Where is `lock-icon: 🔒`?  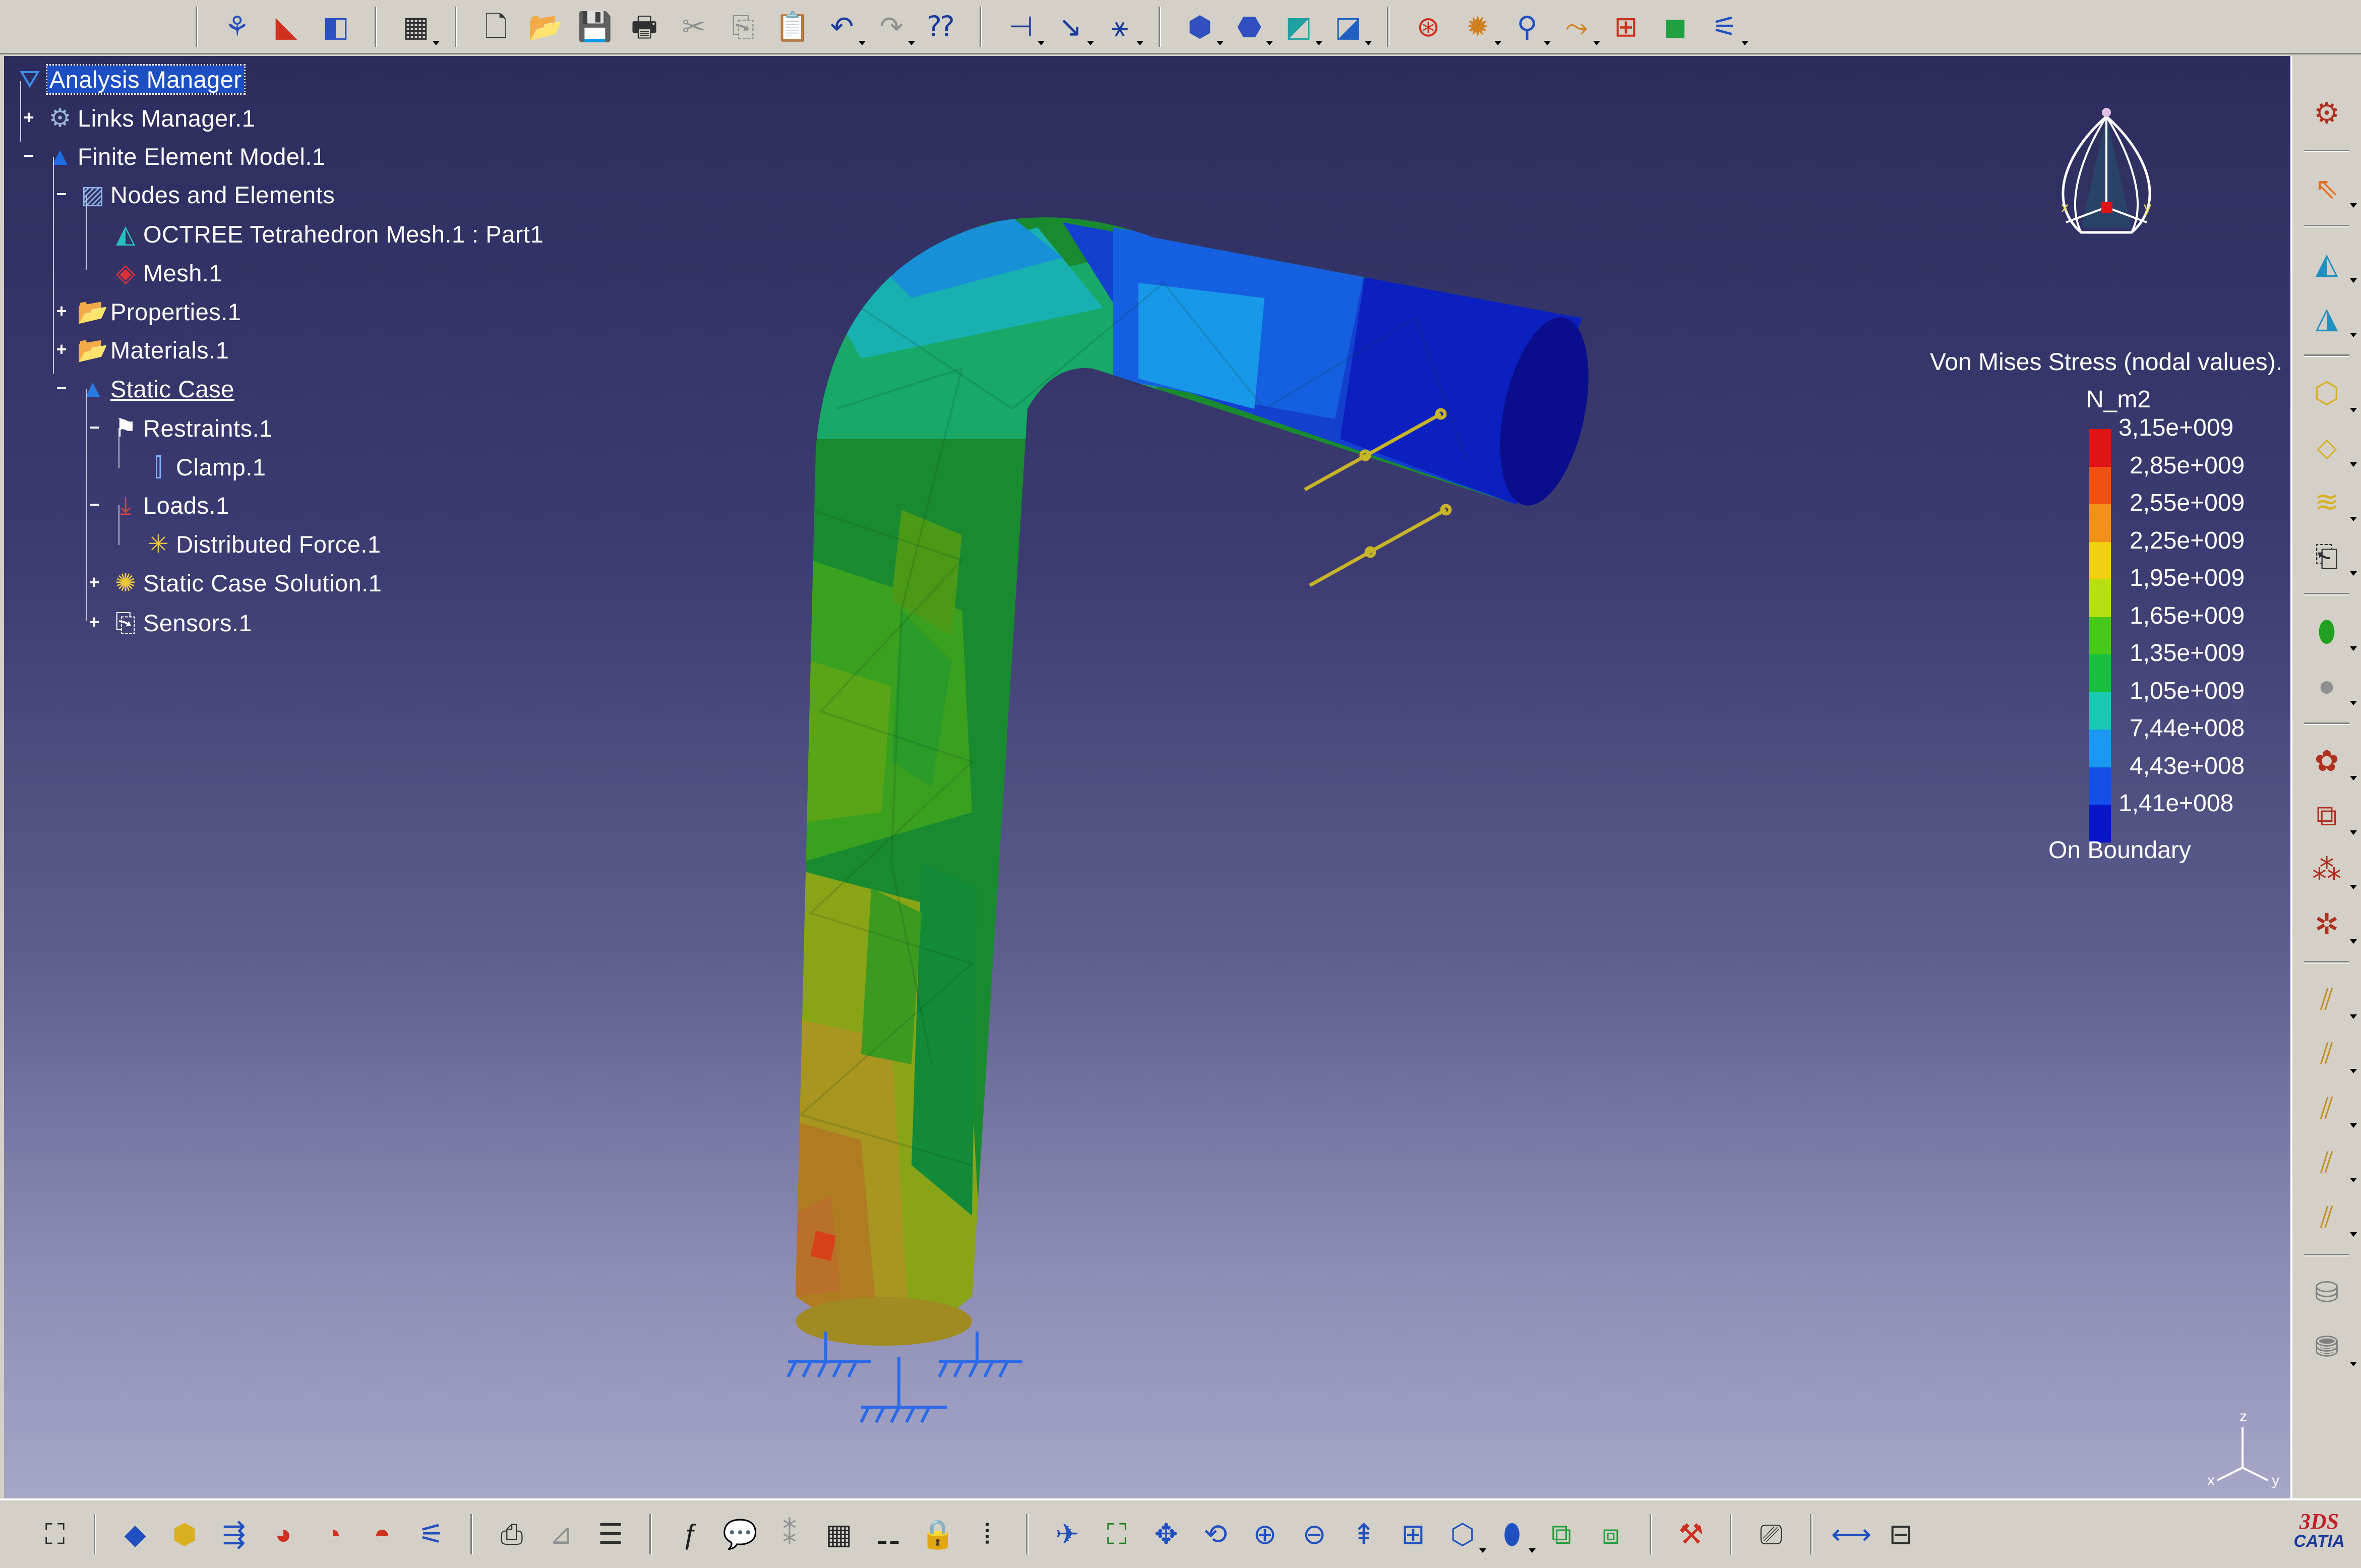
lock-icon: 🔒 is located at coordinates (937, 1534).